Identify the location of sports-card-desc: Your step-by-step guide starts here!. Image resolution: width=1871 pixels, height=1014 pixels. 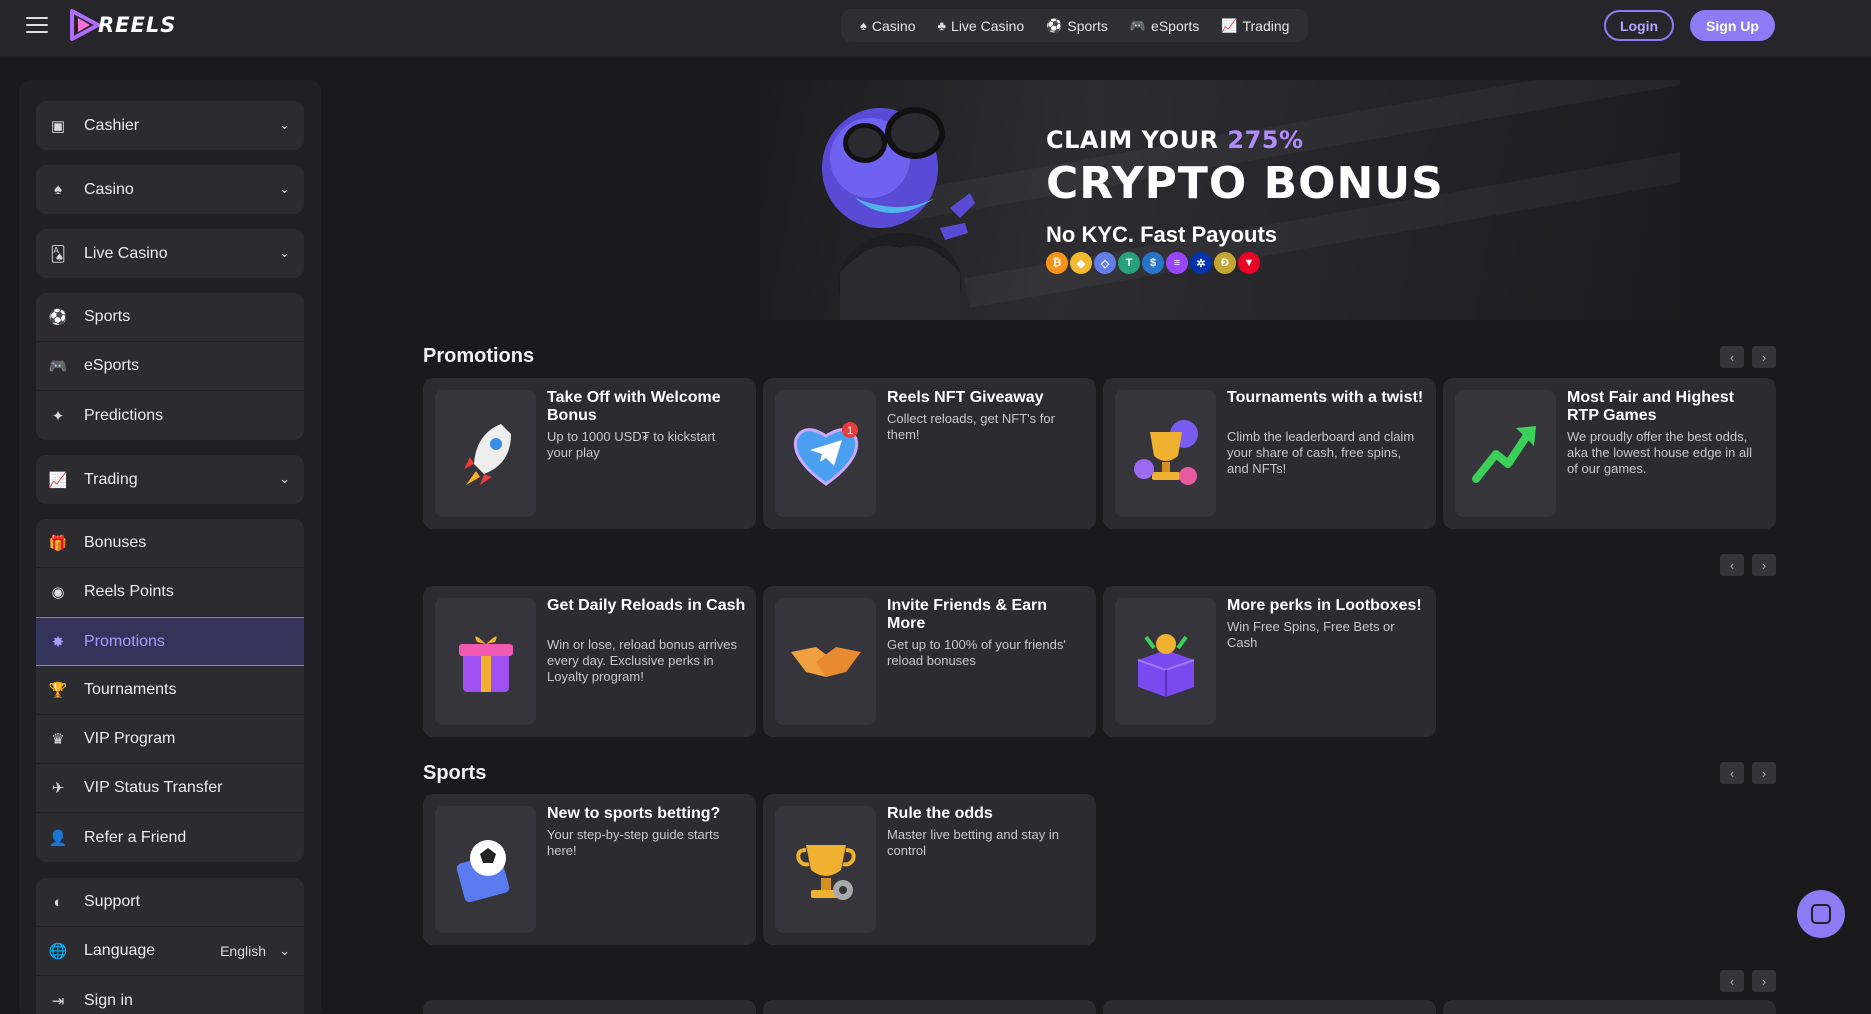
(633, 842).